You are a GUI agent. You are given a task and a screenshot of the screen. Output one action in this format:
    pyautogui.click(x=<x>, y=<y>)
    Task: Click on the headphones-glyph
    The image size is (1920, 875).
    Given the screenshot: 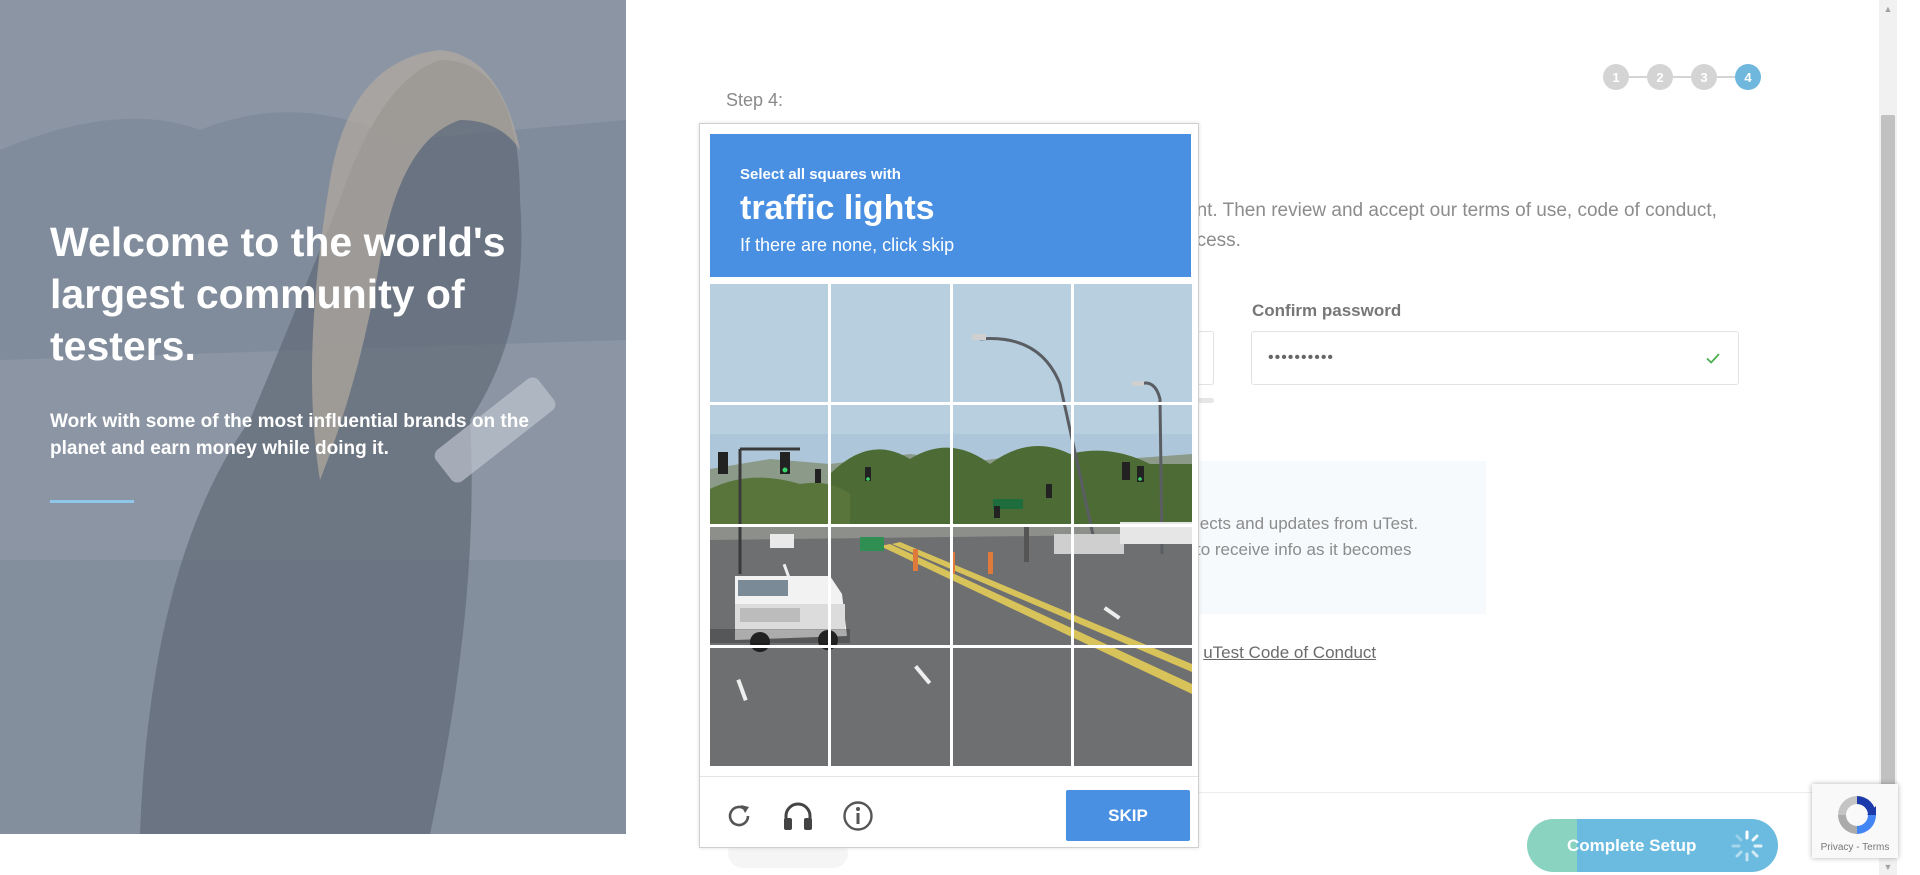 What is the action you would take?
    pyautogui.click(x=798, y=816)
    